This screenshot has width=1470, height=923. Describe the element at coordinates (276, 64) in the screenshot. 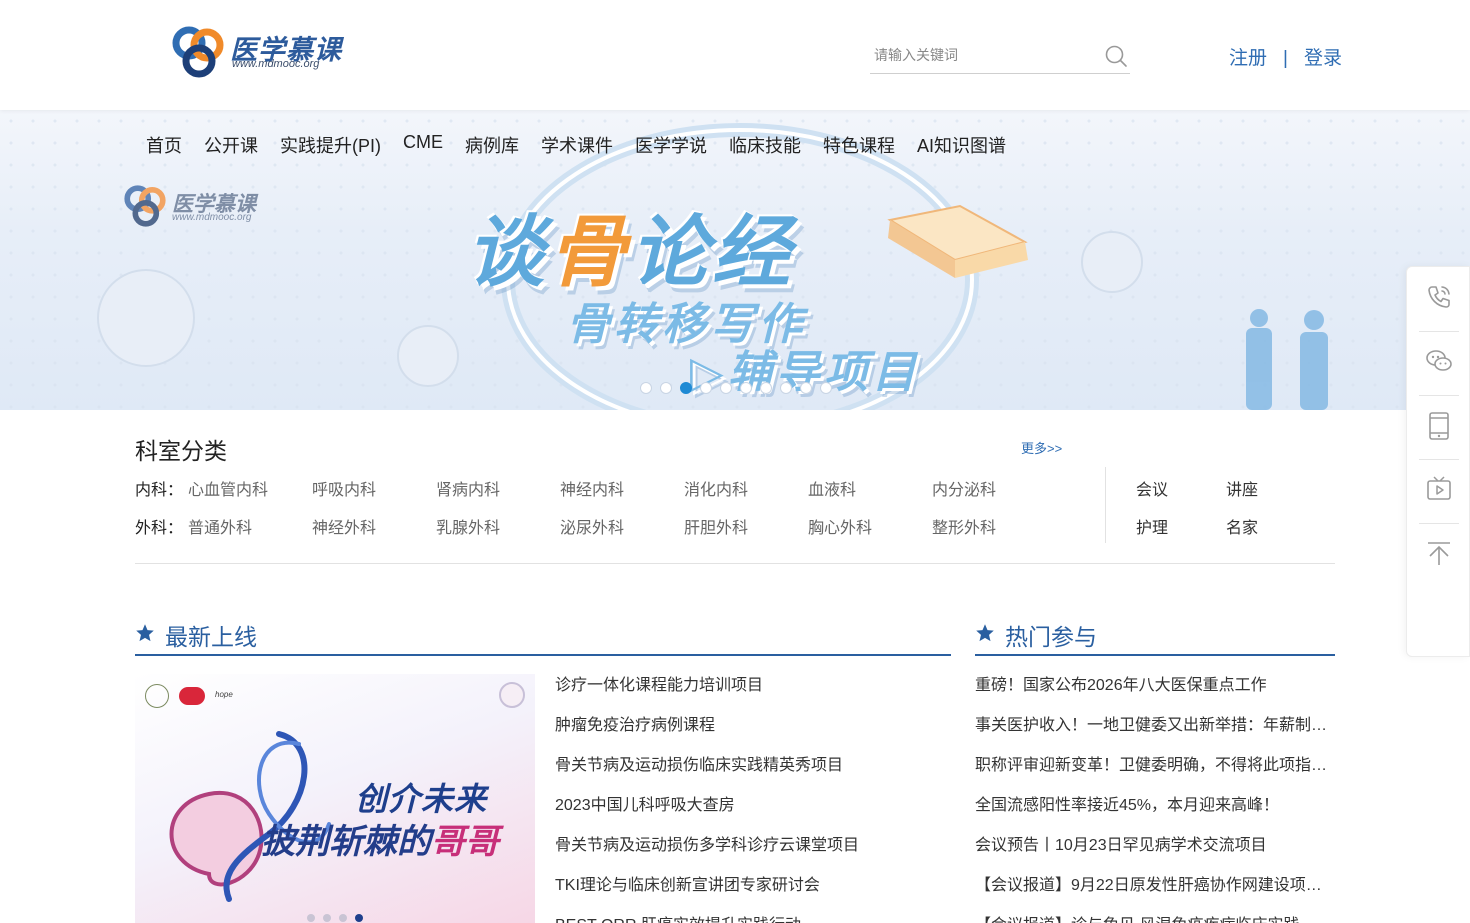

I see `logo-url: www.mdmooc.org` at that location.